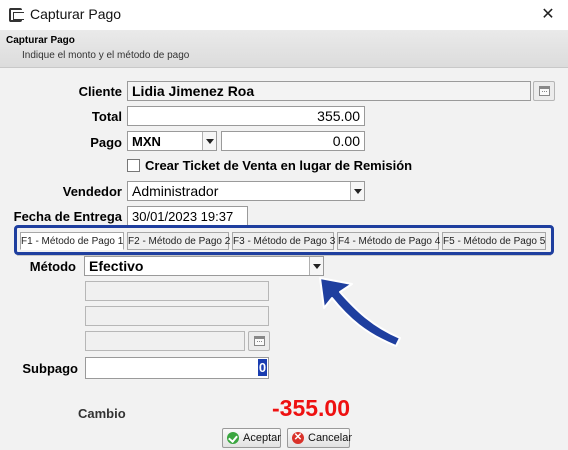  I want to click on currency-value: MXN, so click(146, 141).